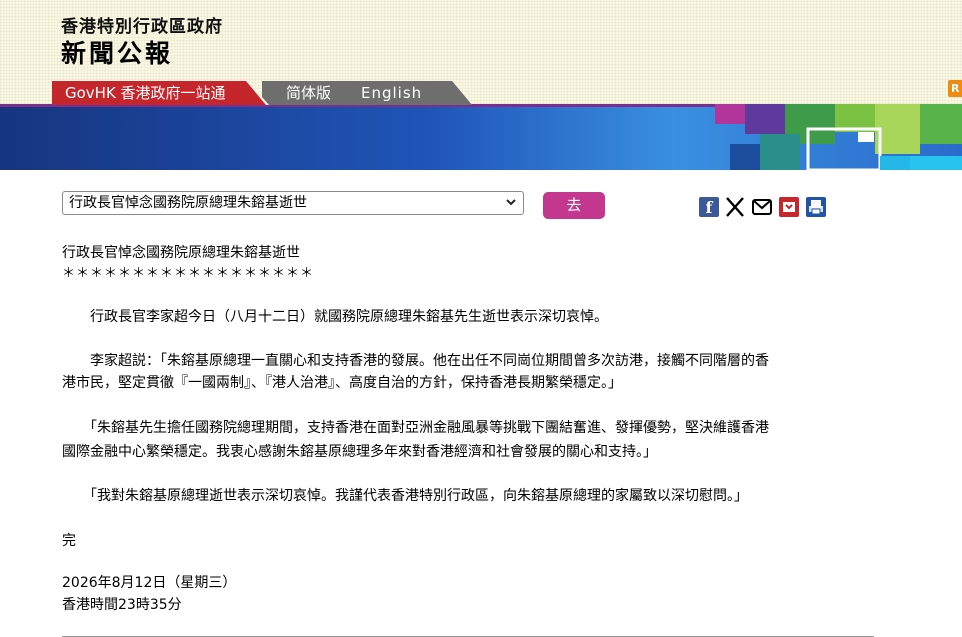  I want to click on go-button: 去, so click(574, 205).